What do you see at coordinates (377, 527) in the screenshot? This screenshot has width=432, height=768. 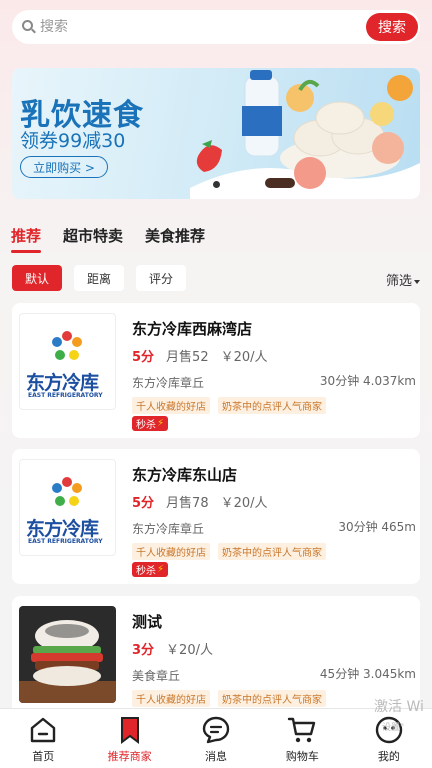 I see `store-distance: 30分钟 465m` at bounding box center [377, 527].